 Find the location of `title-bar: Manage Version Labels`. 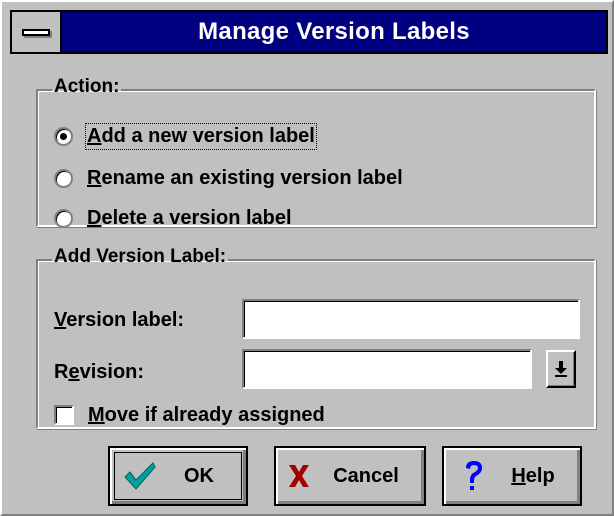

title-bar: Manage Version Labels is located at coordinates (309, 32).